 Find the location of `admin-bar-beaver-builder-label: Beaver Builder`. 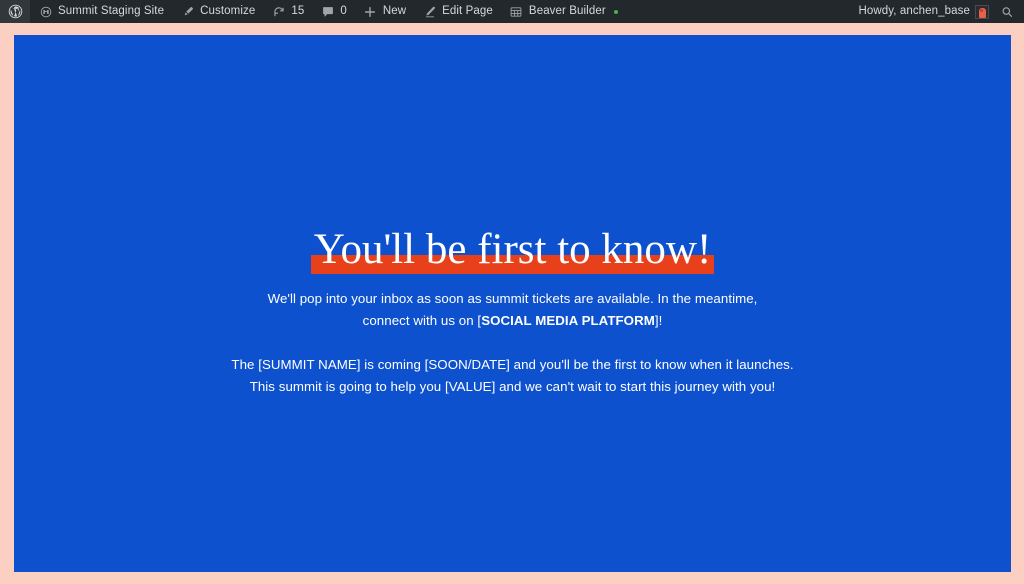

admin-bar-beaver-builder-label: Beaver Builder is located at coordinates (567, 10).